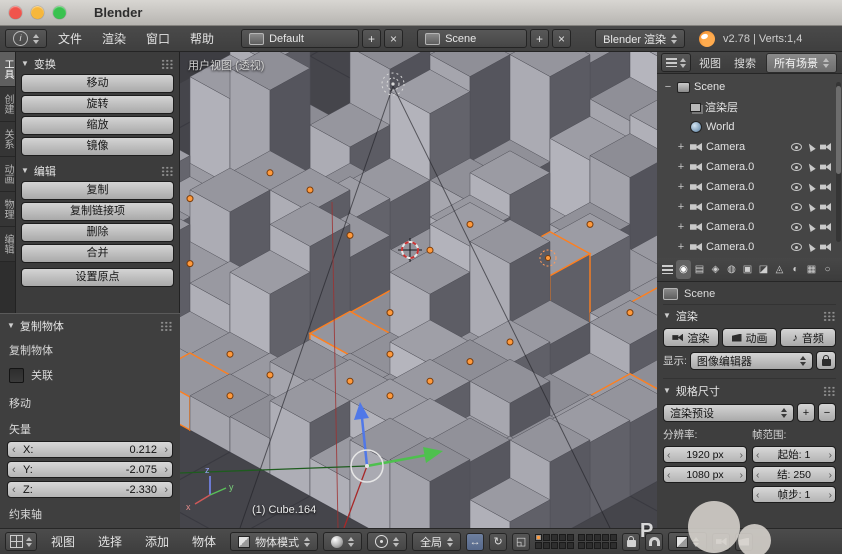 The height and width of the screenshot is (554, 842). What do you see at coordinates (387, 541) in the screenshot?
I see `pivot-point-select` at bounding box center [387, 541].